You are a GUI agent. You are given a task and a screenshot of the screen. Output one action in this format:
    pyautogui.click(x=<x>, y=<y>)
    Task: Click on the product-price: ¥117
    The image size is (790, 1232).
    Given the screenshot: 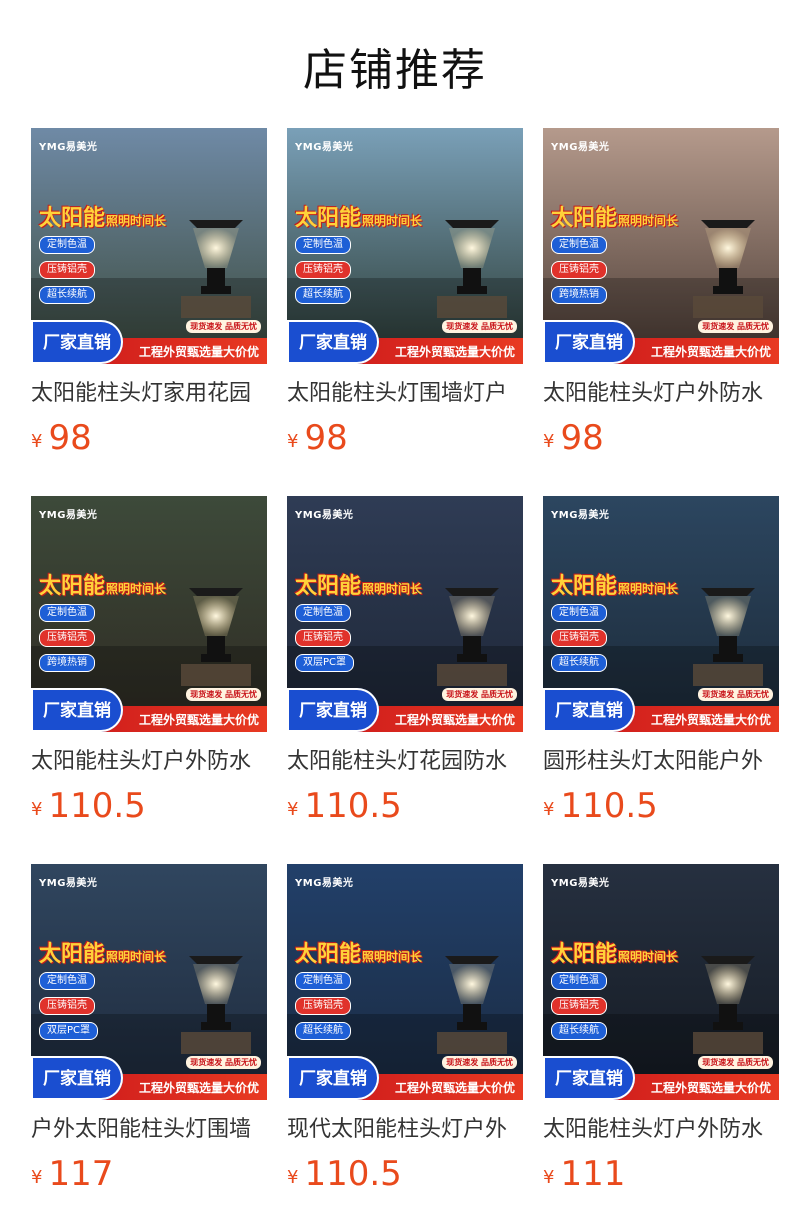 What is the action you would take?
    pyautogui.click(x=149, y=1174)
    